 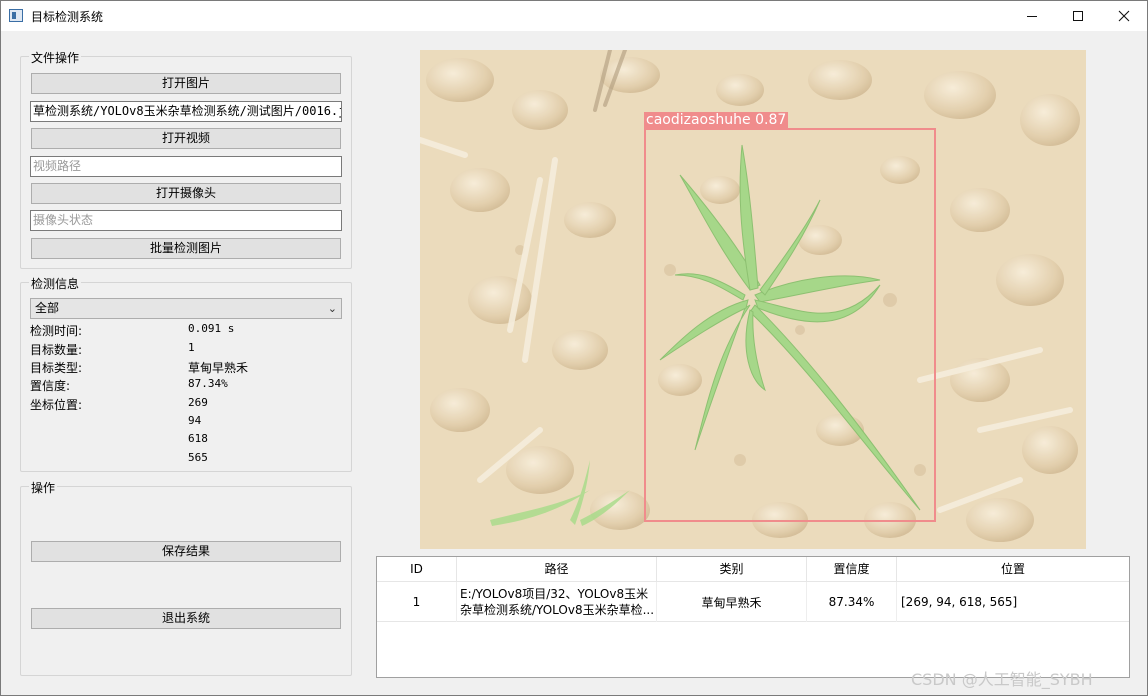 What do you see at coordinates (186, 308) in the screenshot?
I see `target-filter-select: 全部 ⌄` at bounding box center [186, 308].